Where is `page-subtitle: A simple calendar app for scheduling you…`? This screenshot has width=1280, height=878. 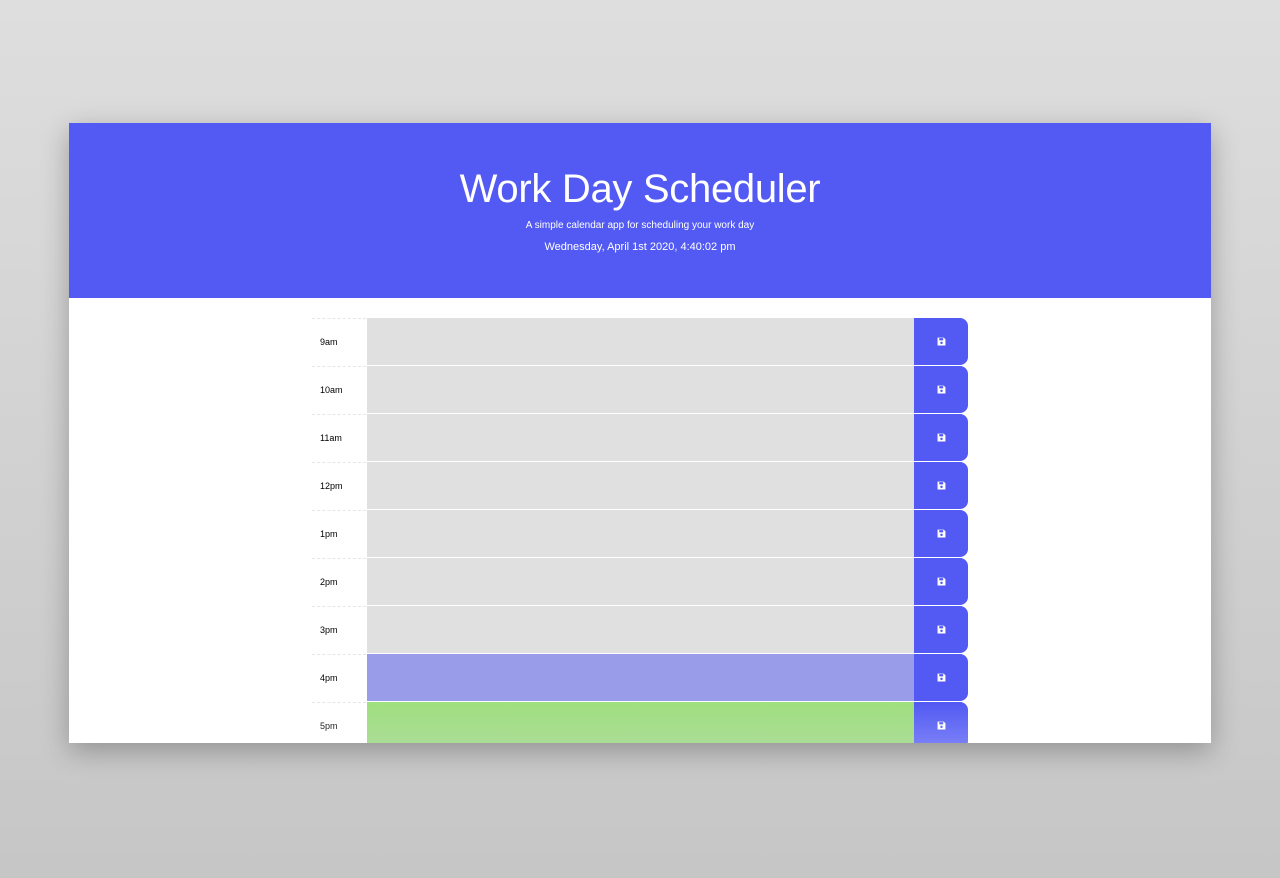
page-subtitle: A simple calendar app for scheduling you… is located at coordinates (640, 225).